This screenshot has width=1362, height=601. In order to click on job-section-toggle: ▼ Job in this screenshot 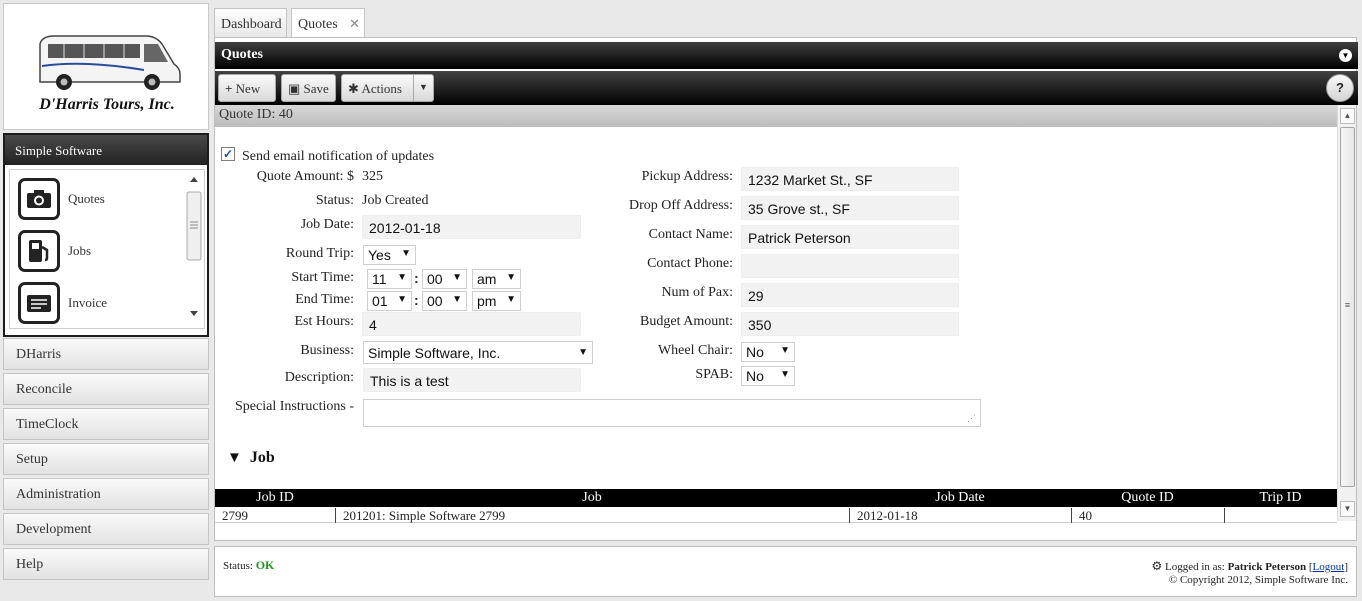, I will do `click(251, 458)`.